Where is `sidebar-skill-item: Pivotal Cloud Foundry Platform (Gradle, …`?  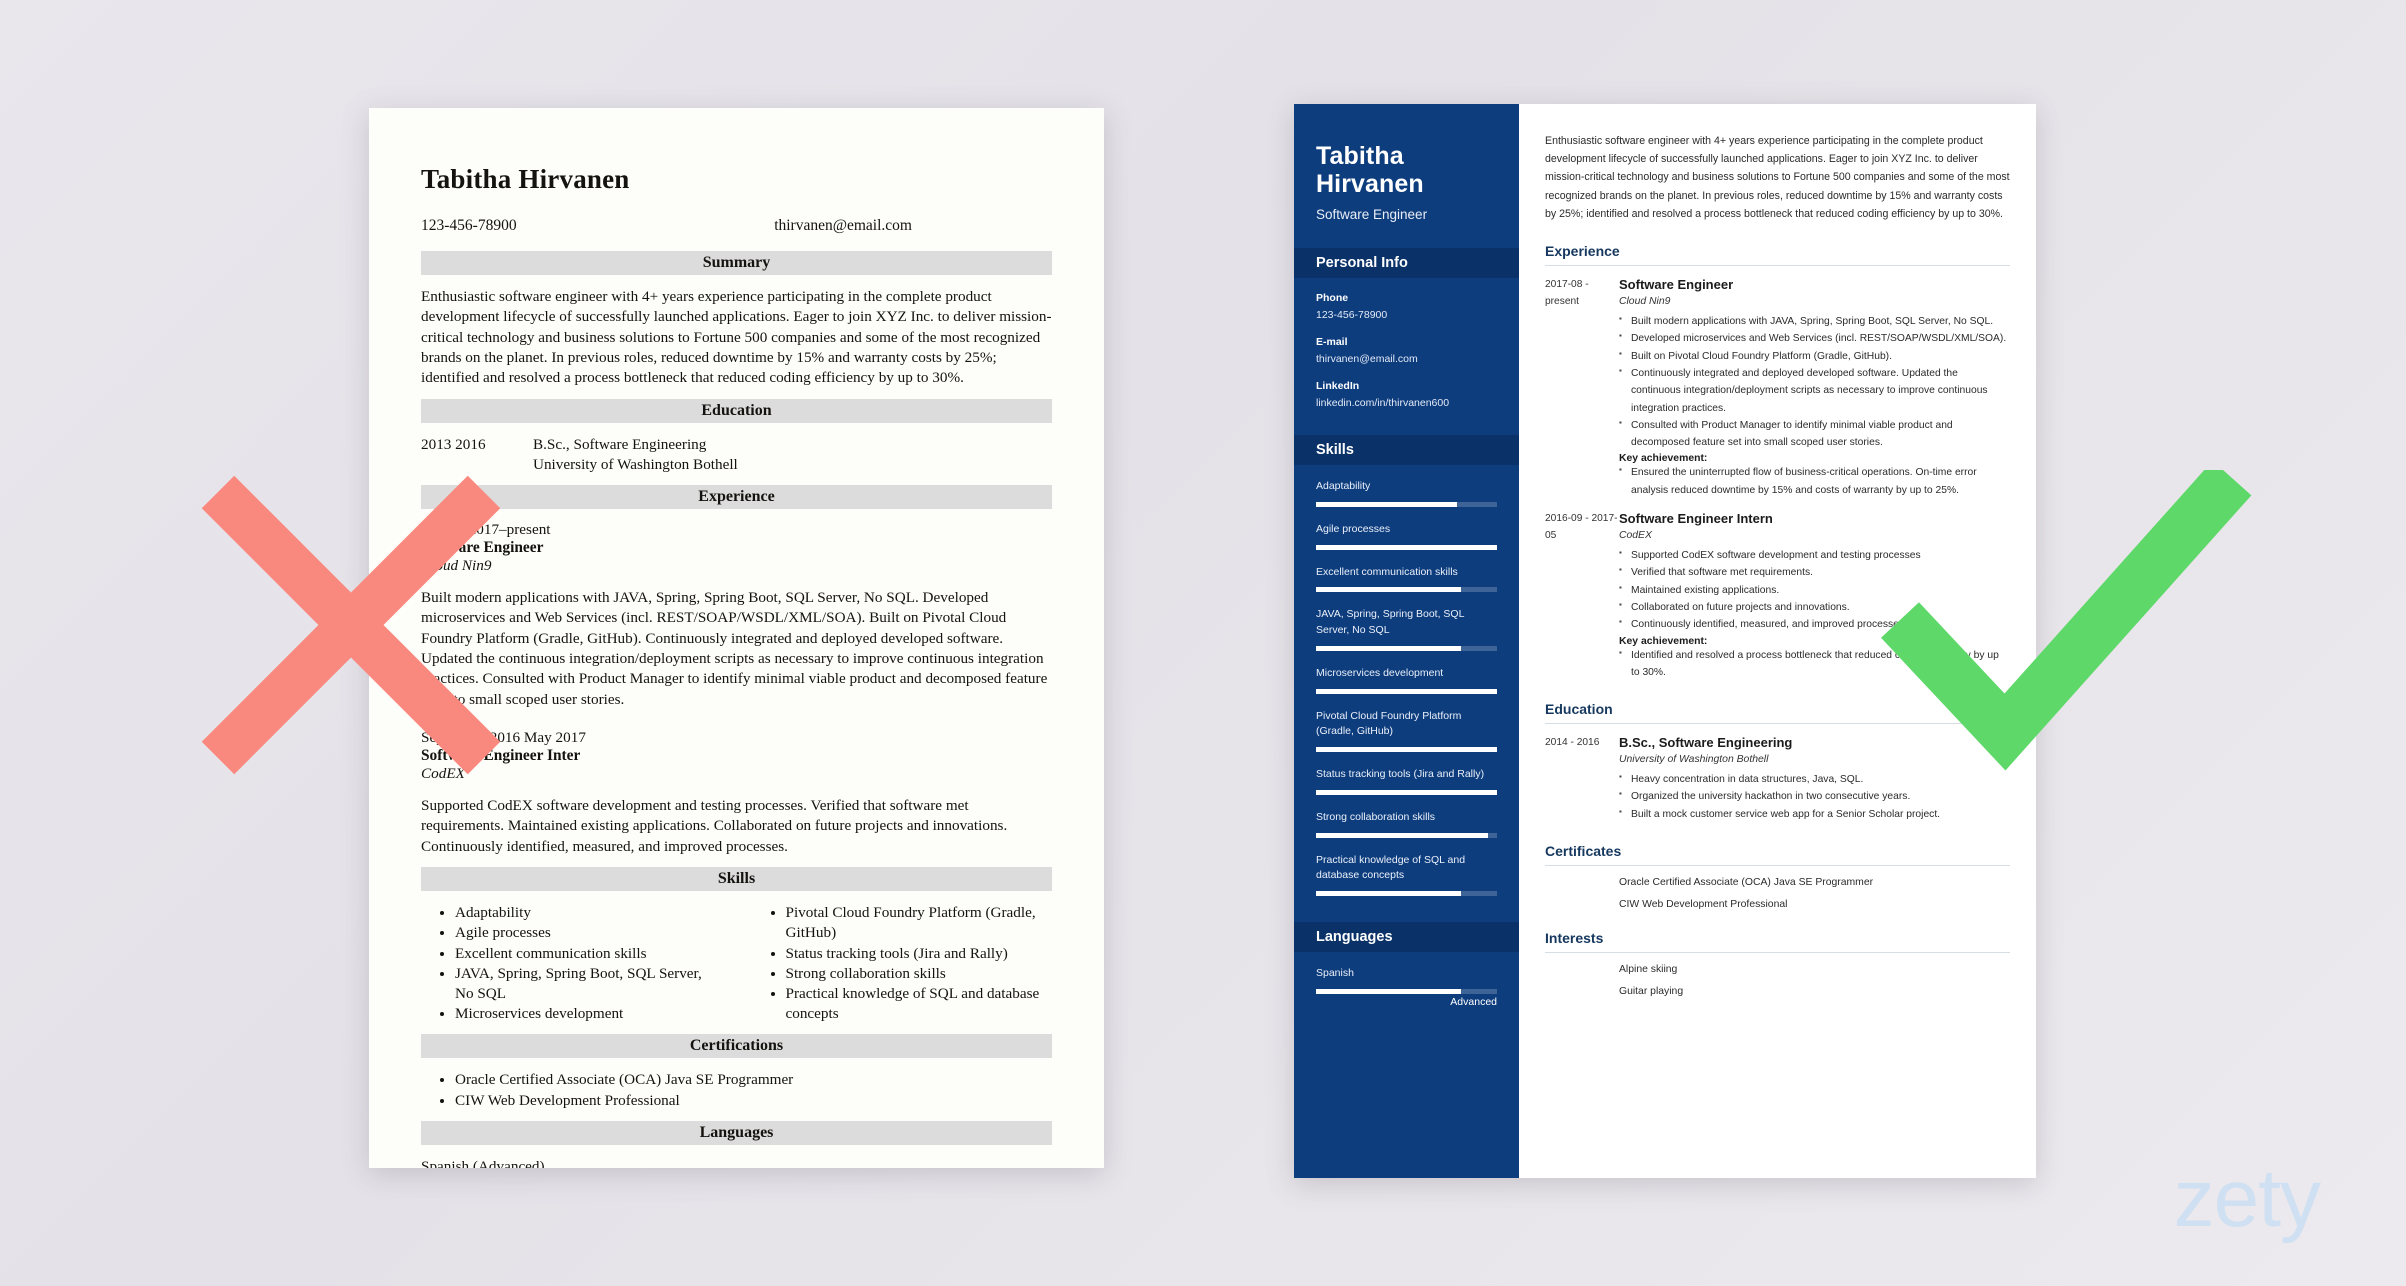 sidebar-skill-item: Pivotal Cloud Foundry Platform (Gradle, … is located at coordinates (1406, 730).